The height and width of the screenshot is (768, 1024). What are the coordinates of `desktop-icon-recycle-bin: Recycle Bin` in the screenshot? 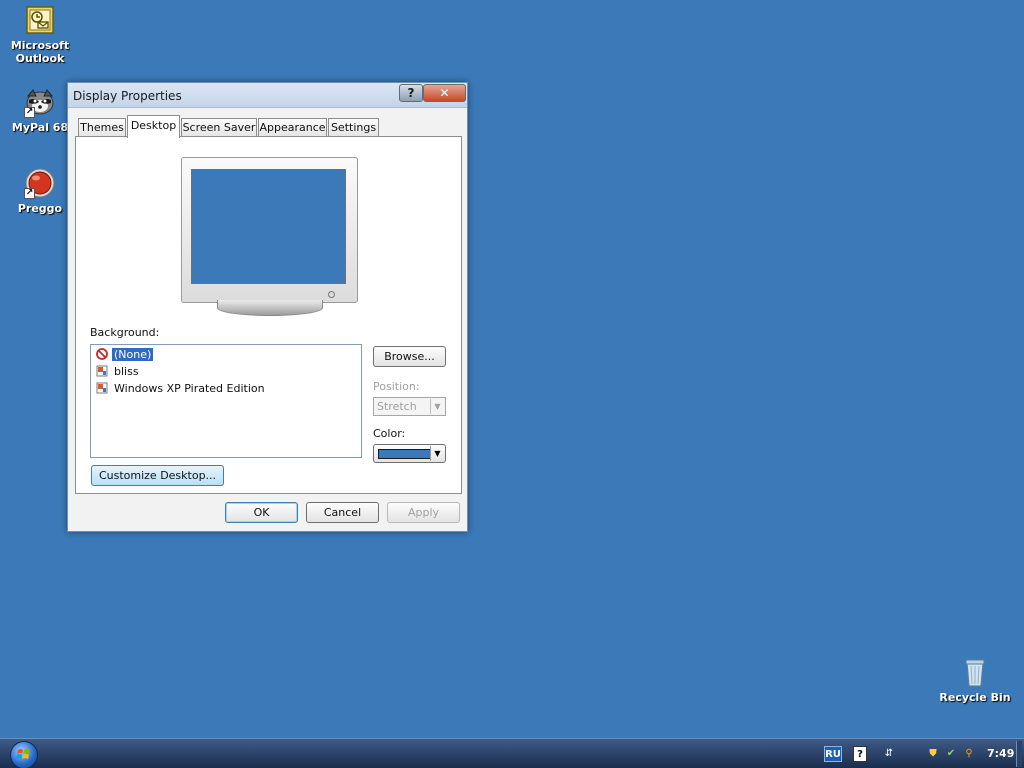 It's located at (975, 680).